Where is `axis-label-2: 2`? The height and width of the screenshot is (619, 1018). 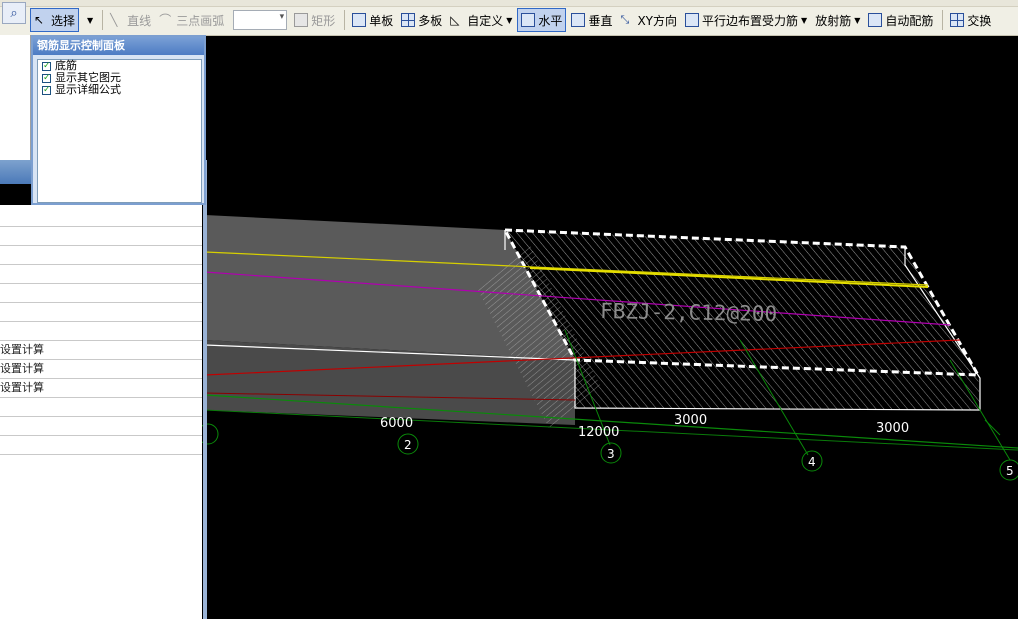
axis-label-2: 2 is located at coordinates (408, 445).